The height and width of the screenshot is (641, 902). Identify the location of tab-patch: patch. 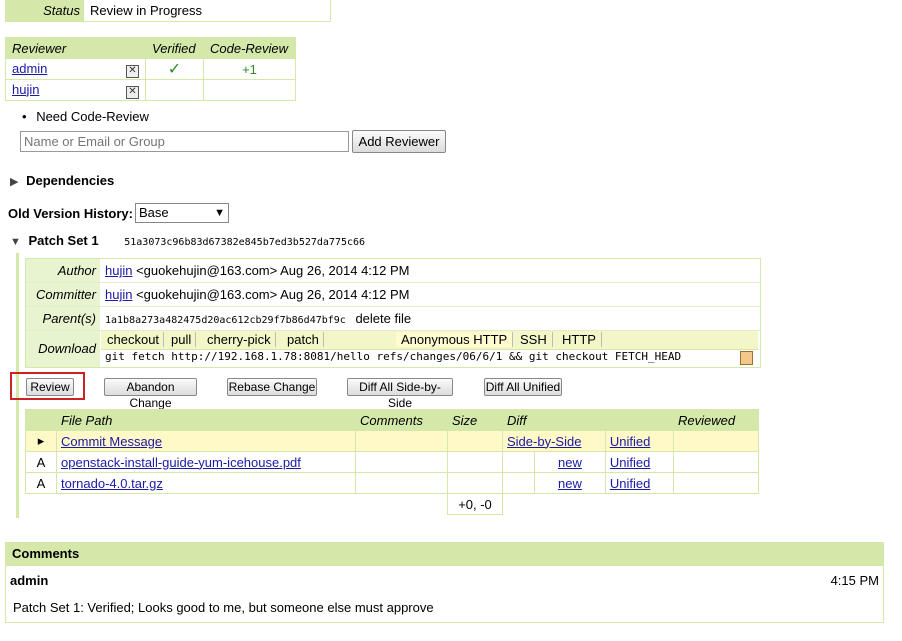
(303, 339).